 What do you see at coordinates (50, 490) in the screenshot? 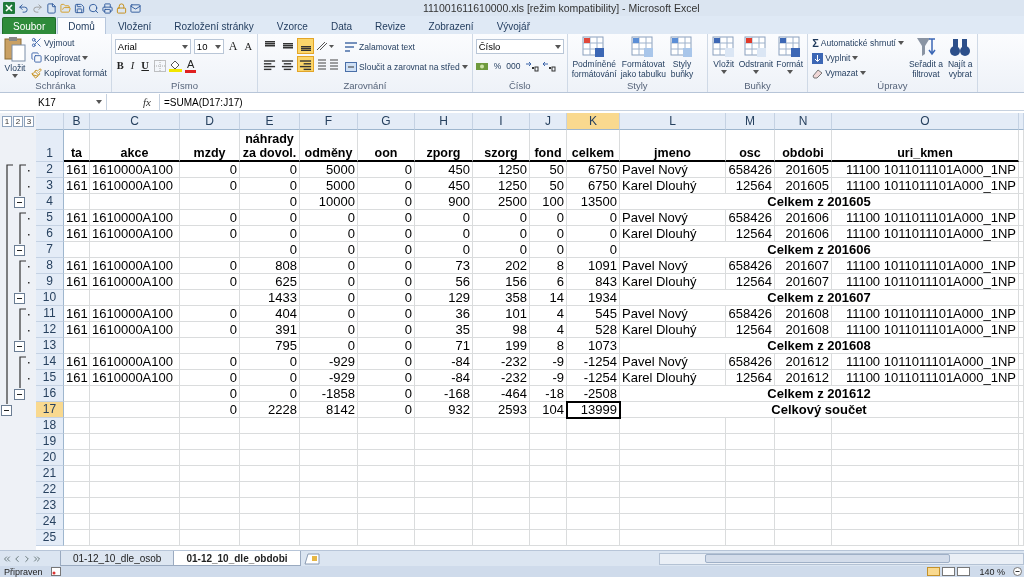
I see `row-header: 22` at bounding box center [50, 490].